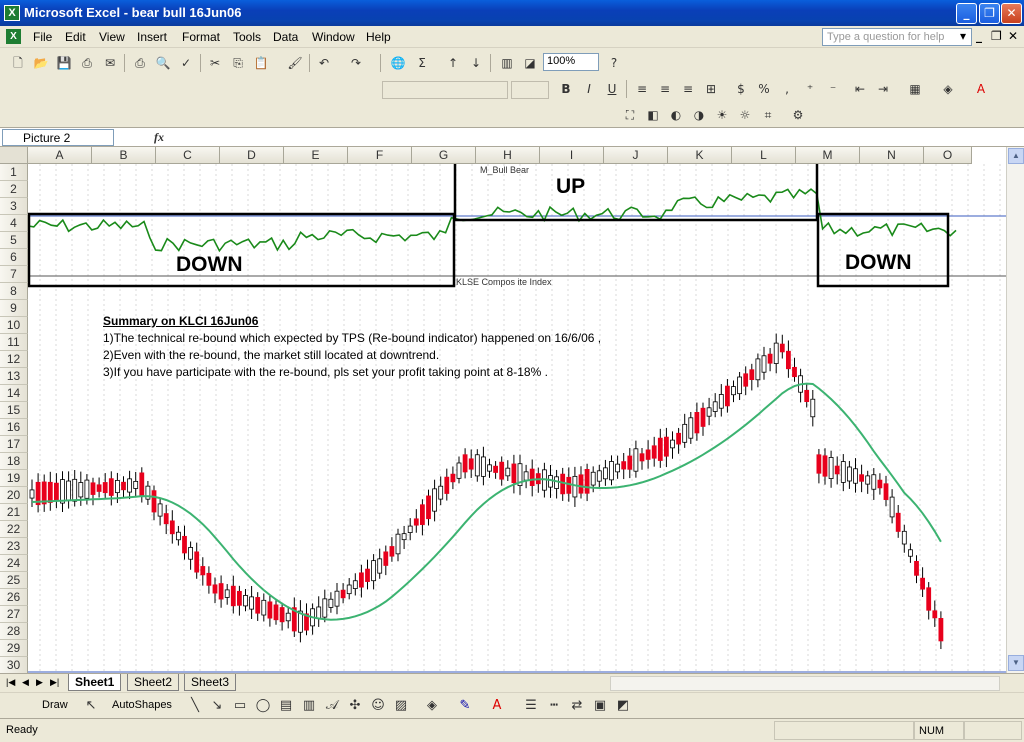 Image resolution: width=1024 pixels, height=742 pixels. What do you see at coordinates (665, 89) in the screenshot?
I see `align-center-icon: ≡` at bounding box center [665, 89].